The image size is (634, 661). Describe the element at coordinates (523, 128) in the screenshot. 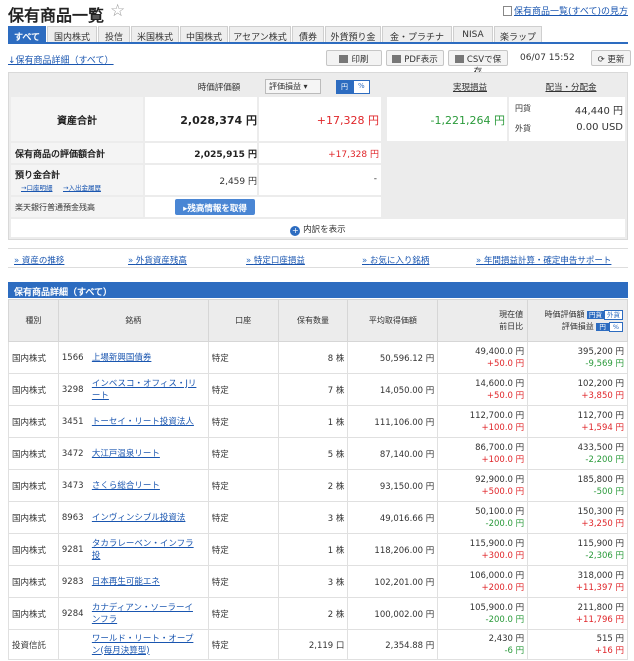

I see `dividend-fx-label: 外貨` at that location.